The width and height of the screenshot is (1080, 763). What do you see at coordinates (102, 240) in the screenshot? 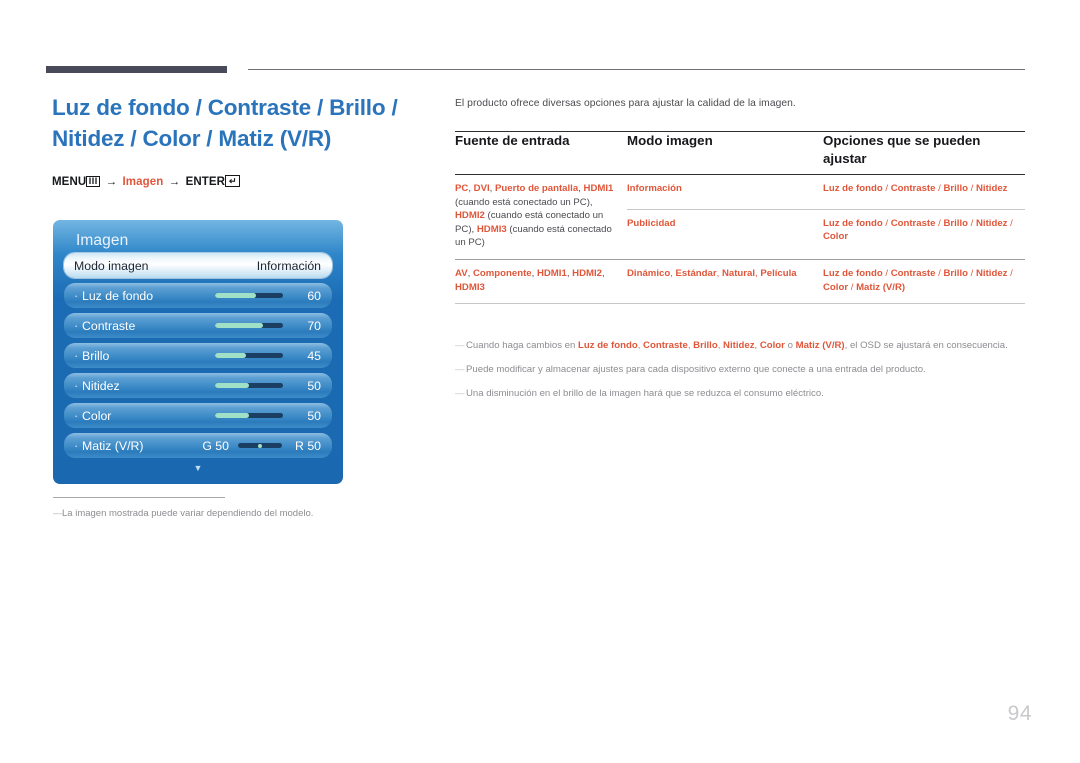
I see `osd-title: Imagen` at bounding box center [102, 240].